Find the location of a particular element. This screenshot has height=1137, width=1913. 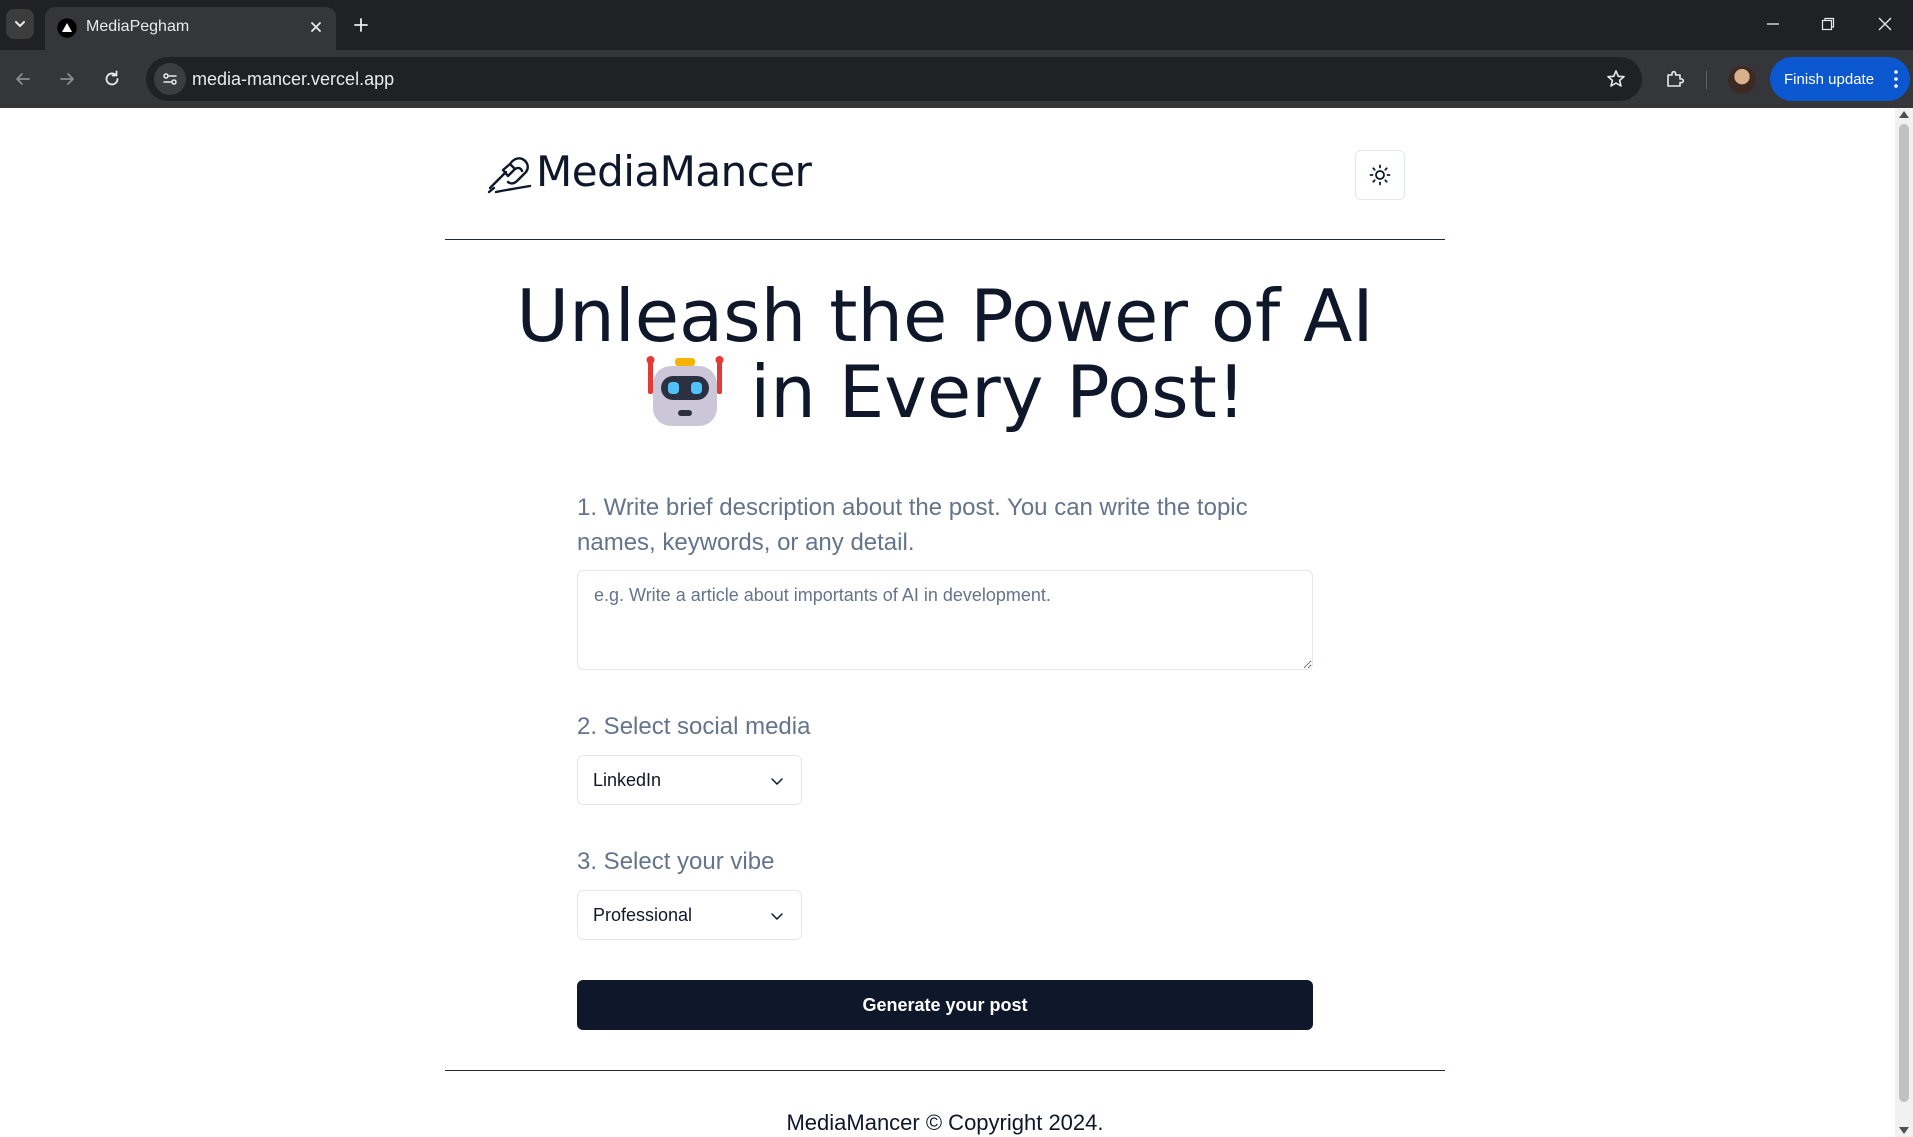

back-arrow-icon is located at coordinates (23, 79).